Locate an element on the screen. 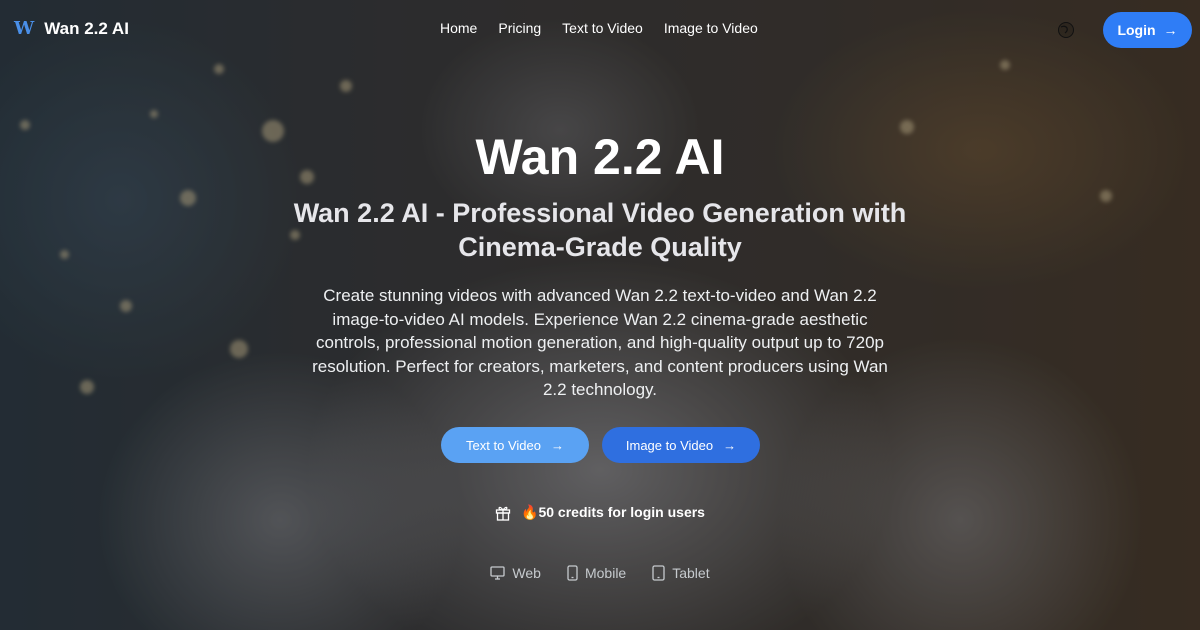 The height and width of the screenshot is (630, 1200). platform-tablet: Tablet is located at coordinates (681, 573).